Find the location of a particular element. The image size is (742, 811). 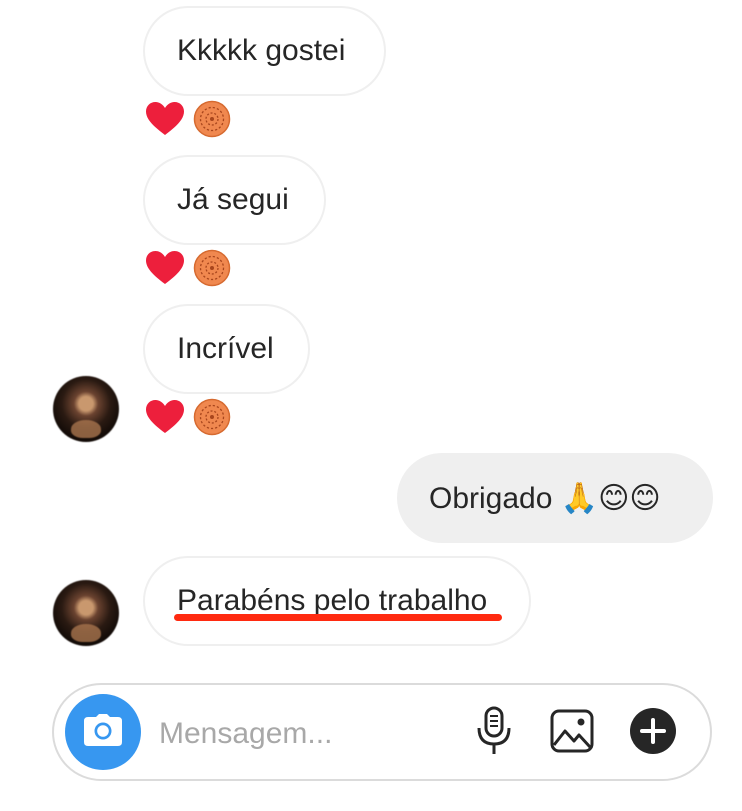

plus-button is located at coordinates (653, 733).